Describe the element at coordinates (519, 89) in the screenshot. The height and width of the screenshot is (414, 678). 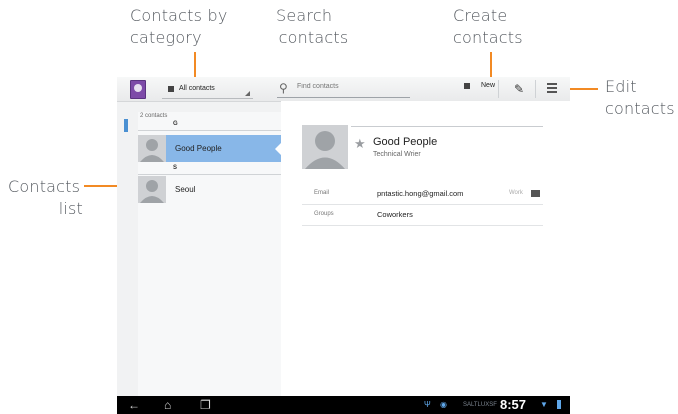
I see `edit-pencil-icon: ✎` at that location.